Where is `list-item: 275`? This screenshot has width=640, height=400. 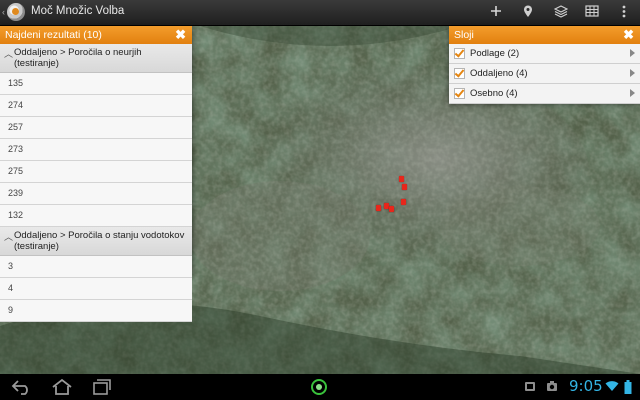 list-item: 275 is located at coordinates (96, 172).